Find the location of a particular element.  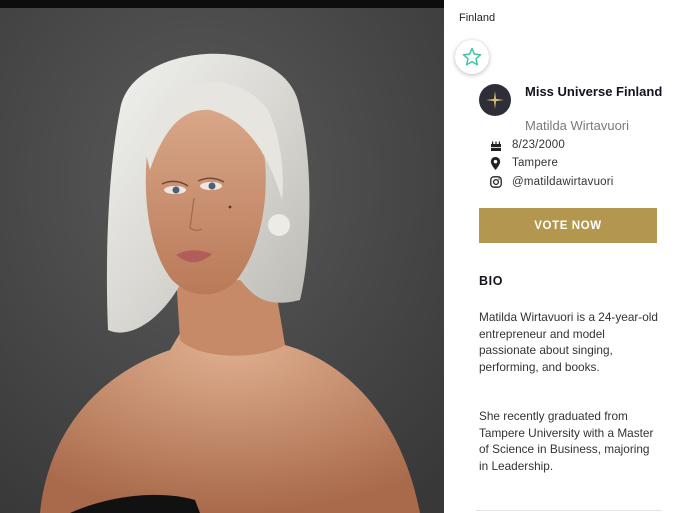

country-label: Finland is located at coordinates (477, 18).